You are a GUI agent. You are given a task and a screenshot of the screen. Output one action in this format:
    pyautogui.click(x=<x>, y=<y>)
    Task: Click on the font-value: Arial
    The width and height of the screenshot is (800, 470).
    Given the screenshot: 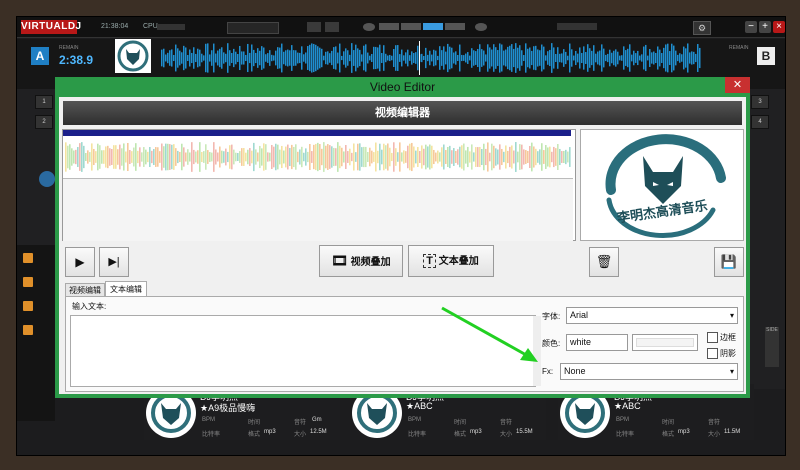 What is the action you would take?
    pyautogui.click(x=579, y=315)
    